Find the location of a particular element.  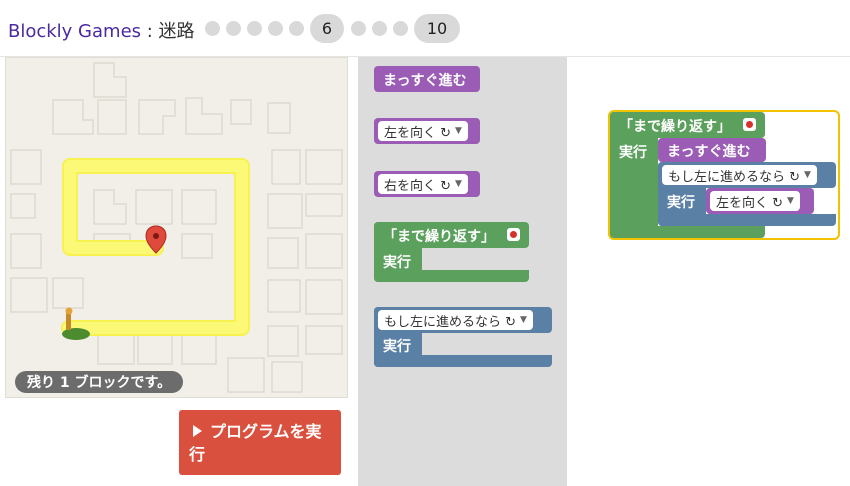

toolbox-turn-right-block: 右を向く ↻ ▼ is located at coordinates (427, 184).